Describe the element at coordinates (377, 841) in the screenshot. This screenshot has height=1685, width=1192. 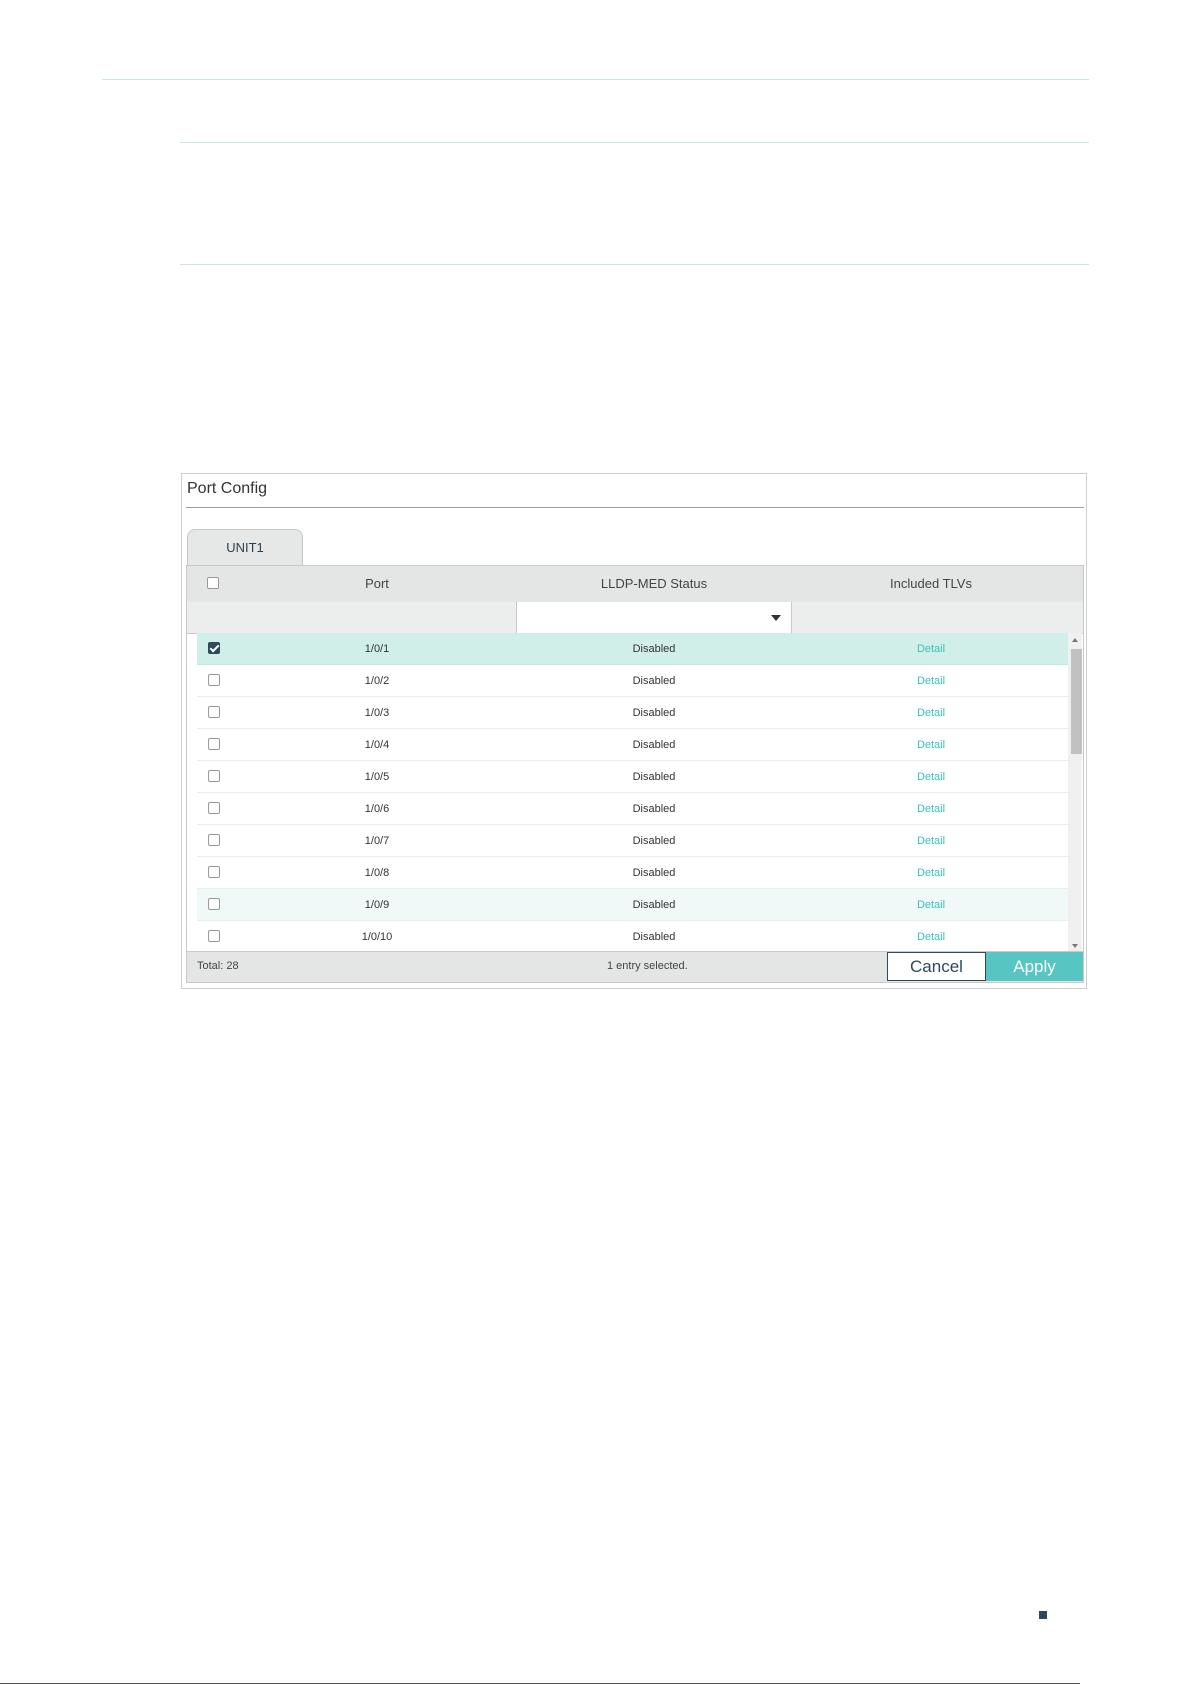
I see `port-cell: 1/0/7` at that location.